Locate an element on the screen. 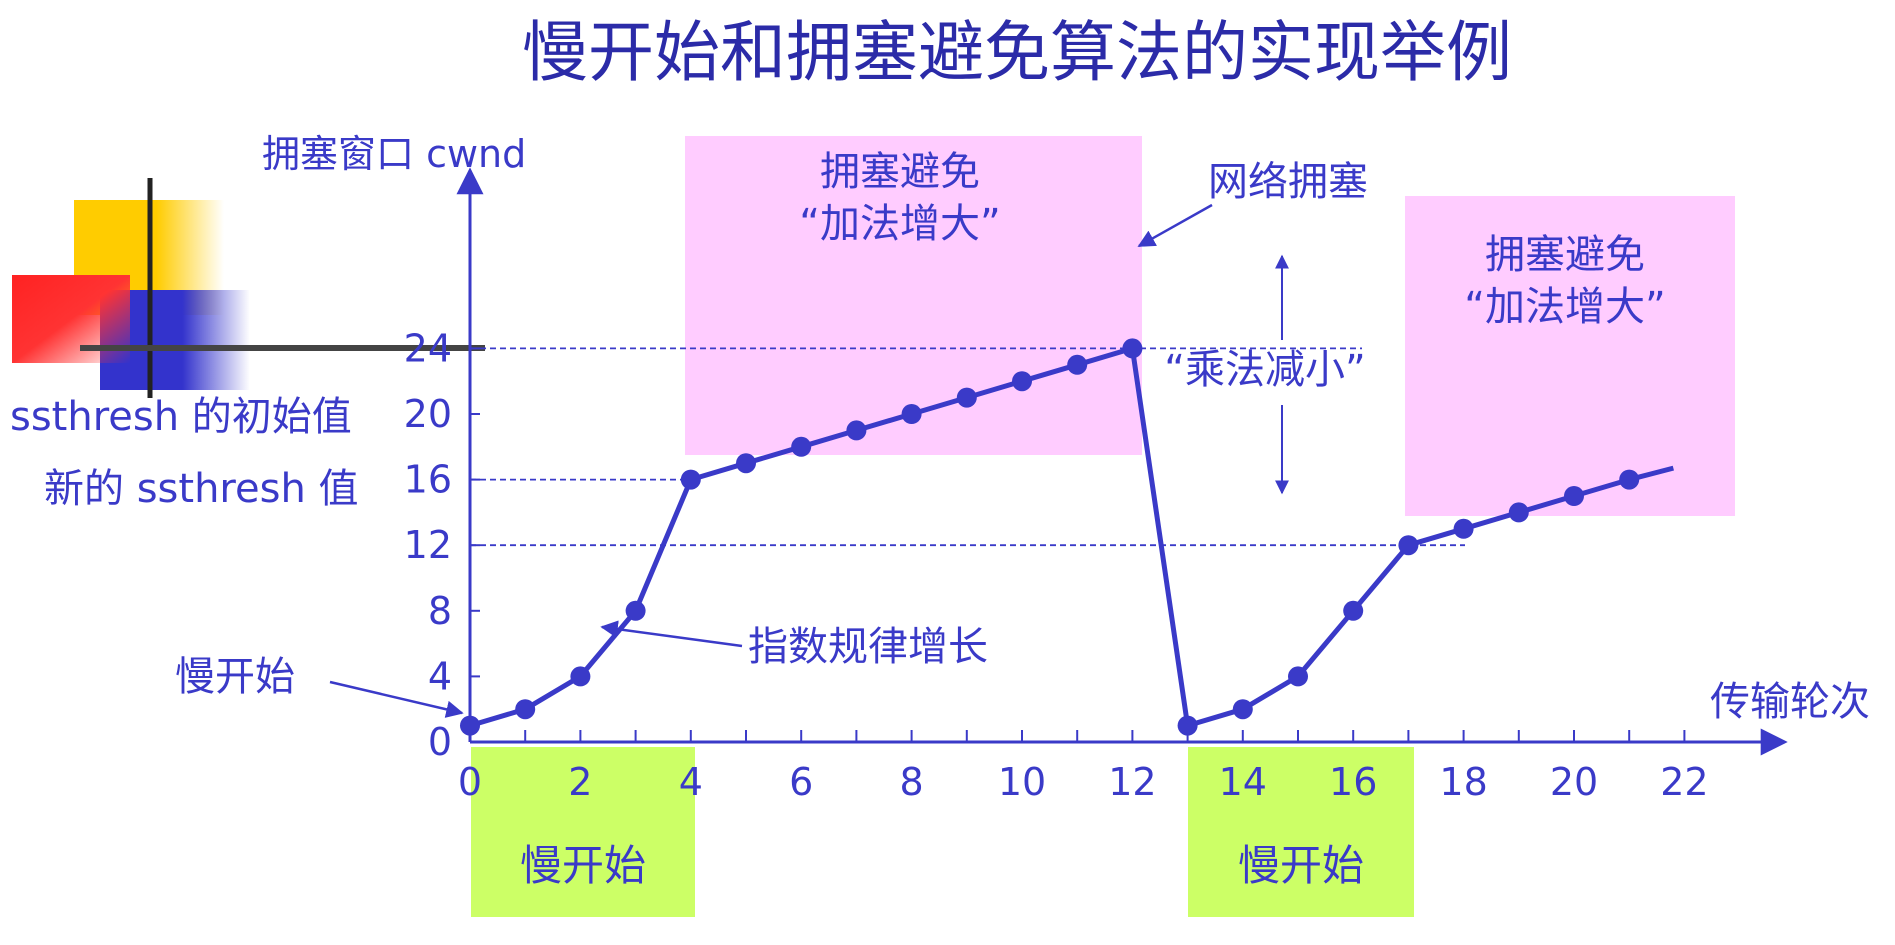  region-label-2a: 拥塞避免 is located at coordinates (1565, 255).